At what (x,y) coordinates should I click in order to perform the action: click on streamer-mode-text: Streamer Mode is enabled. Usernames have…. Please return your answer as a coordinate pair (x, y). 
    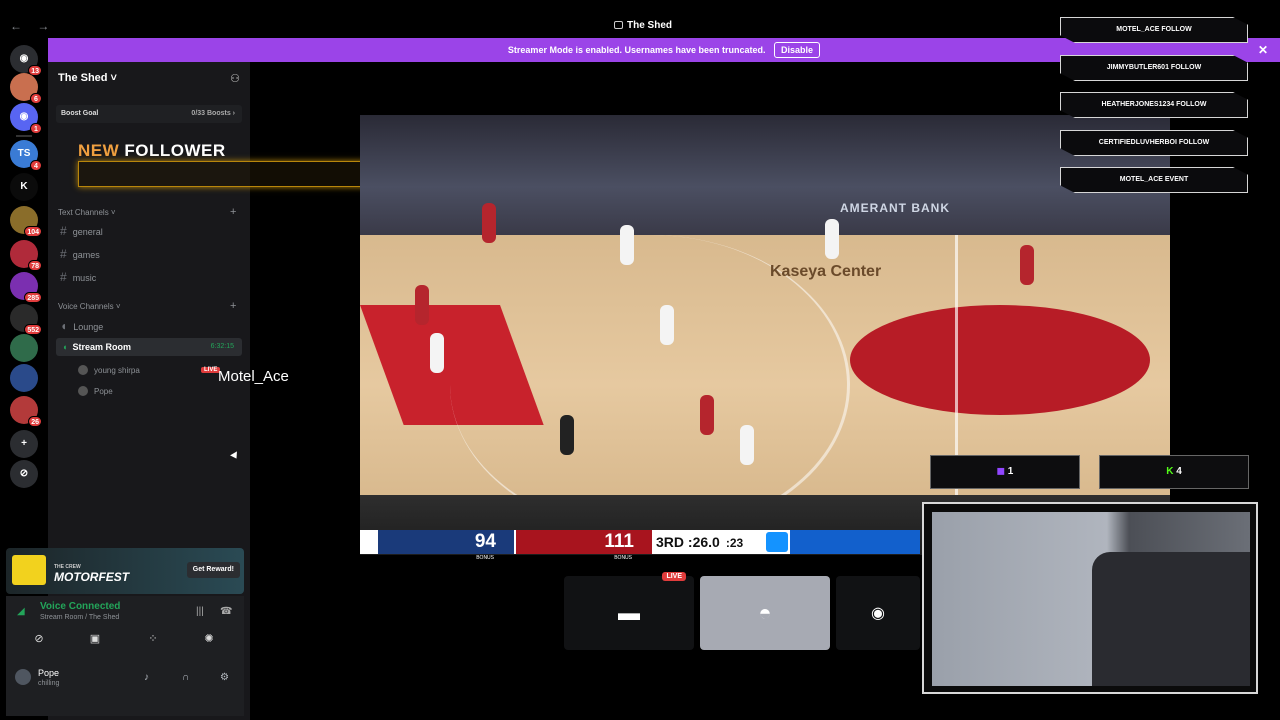
    Looking at the image, I should click on (636, 50).